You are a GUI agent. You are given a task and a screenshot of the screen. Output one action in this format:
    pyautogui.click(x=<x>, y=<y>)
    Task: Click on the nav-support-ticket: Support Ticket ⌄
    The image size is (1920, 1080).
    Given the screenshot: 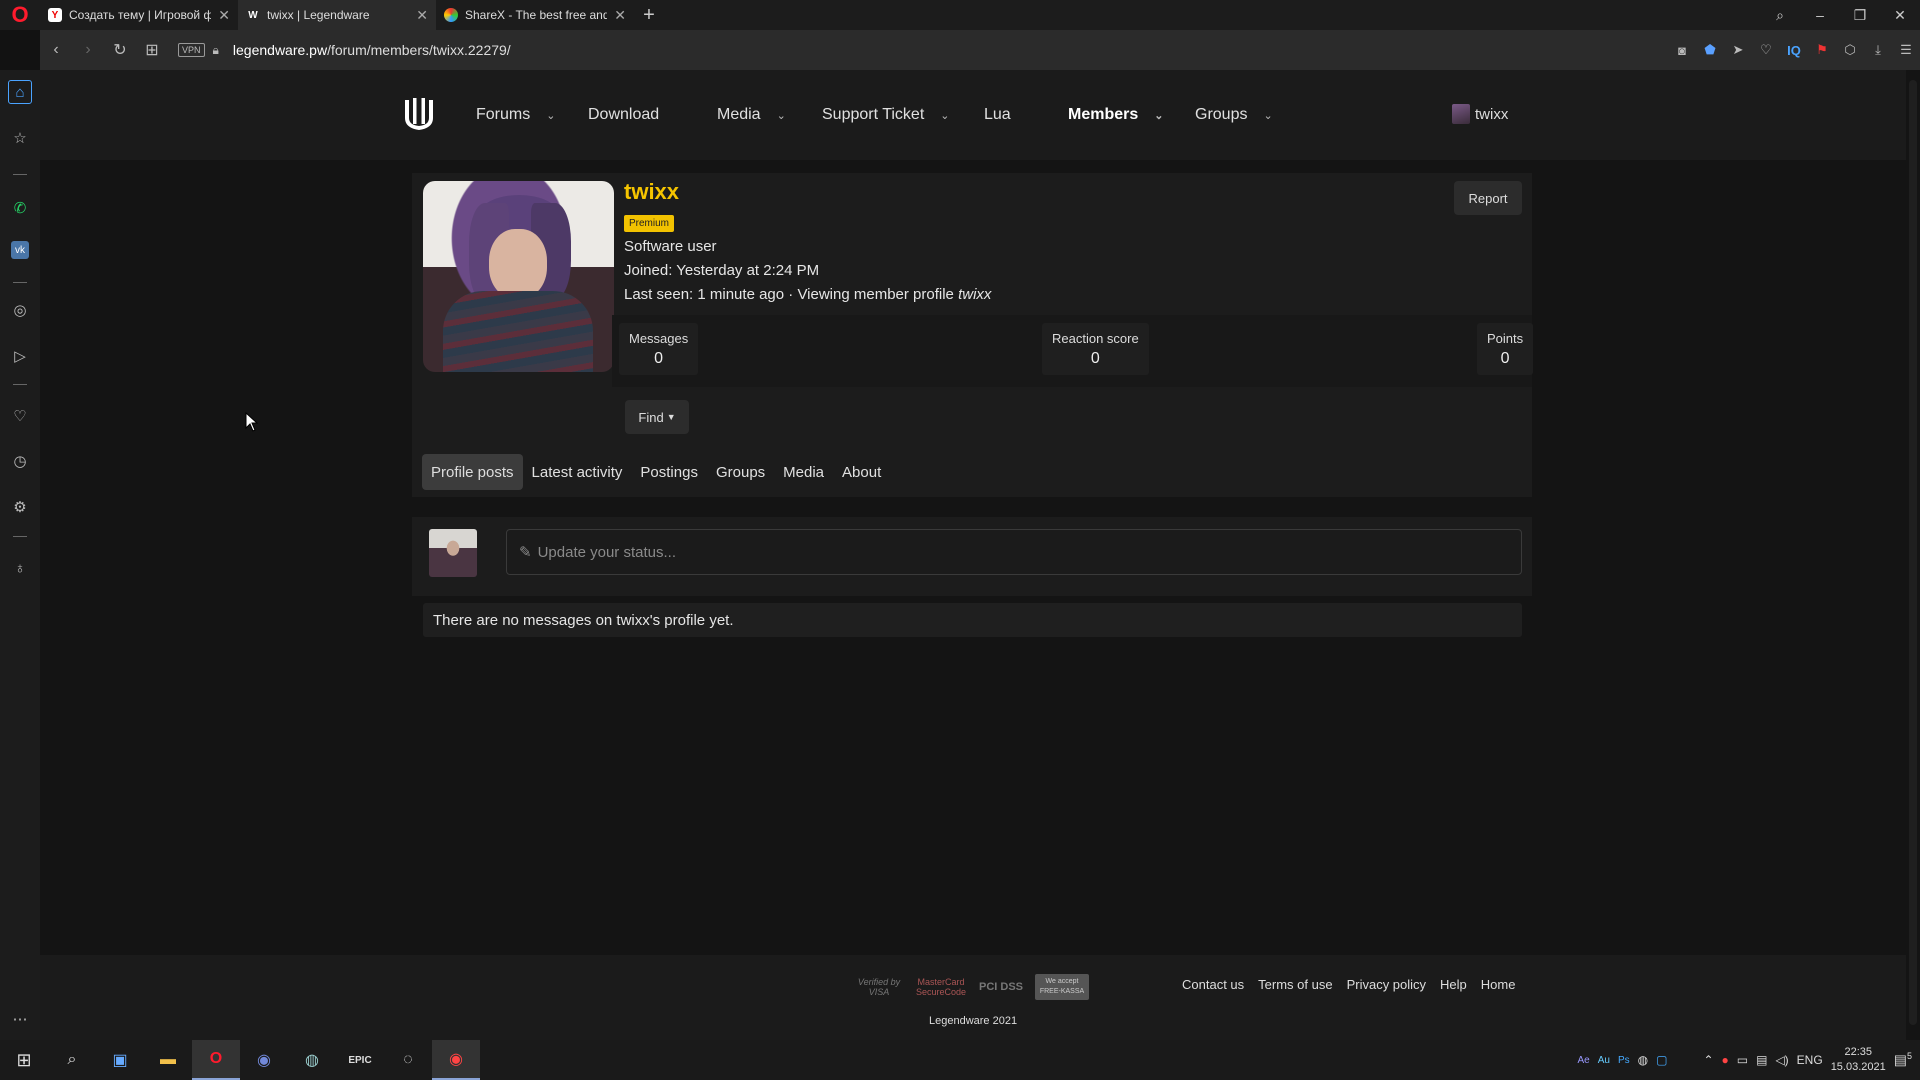 What is the action you would take?
    pyautogui.click(x=886, y=115)
    